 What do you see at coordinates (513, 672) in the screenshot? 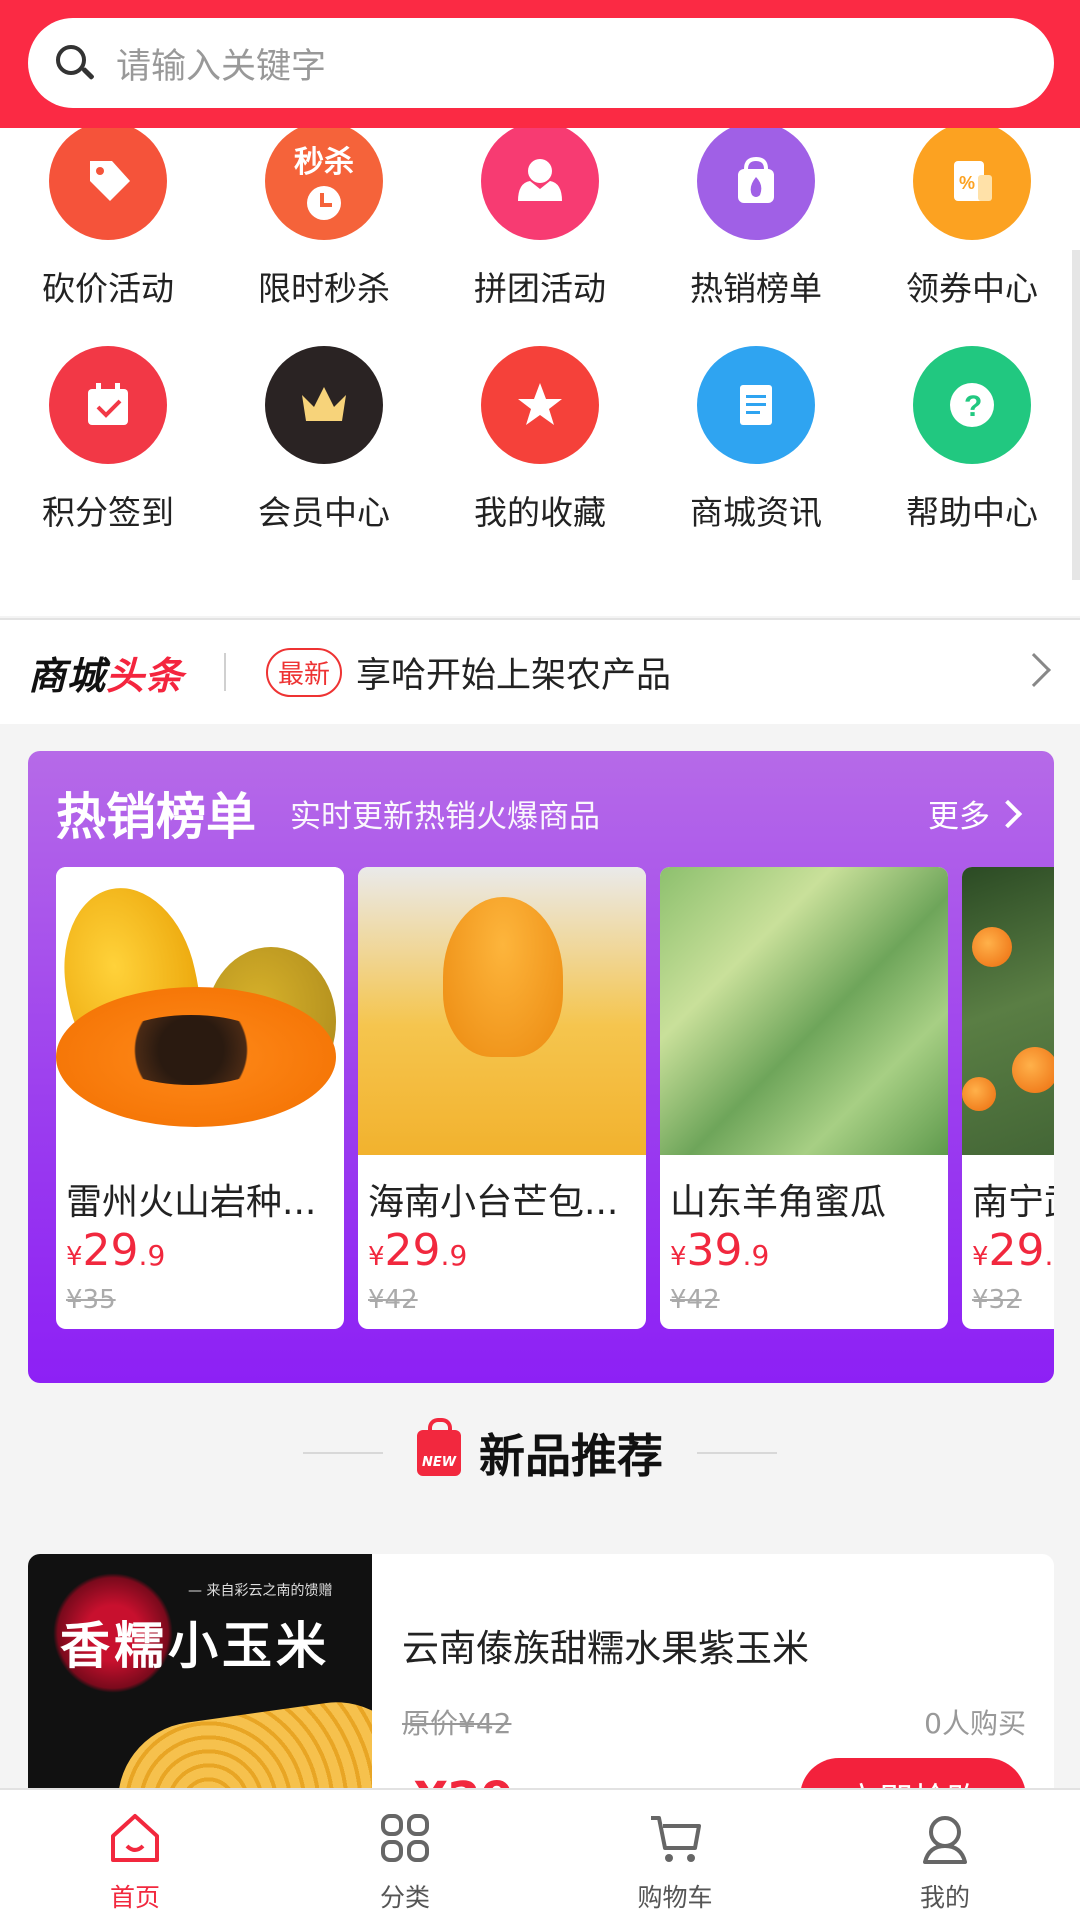
I see `headline-text: 享哈开始上架农产品` at bounding box center [513, 672].